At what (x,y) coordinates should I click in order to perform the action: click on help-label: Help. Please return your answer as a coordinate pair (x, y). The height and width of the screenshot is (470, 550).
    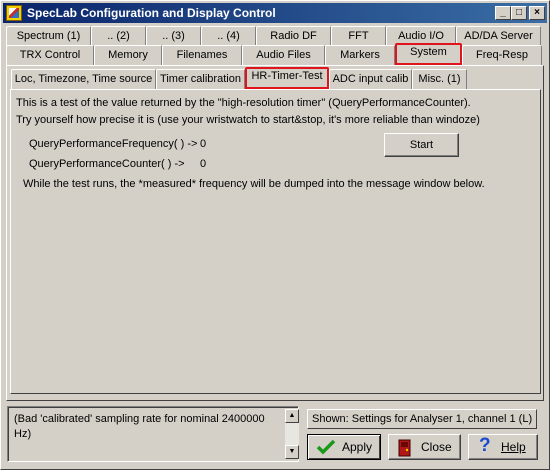
    Looking at the image, I should click on (513, 447).